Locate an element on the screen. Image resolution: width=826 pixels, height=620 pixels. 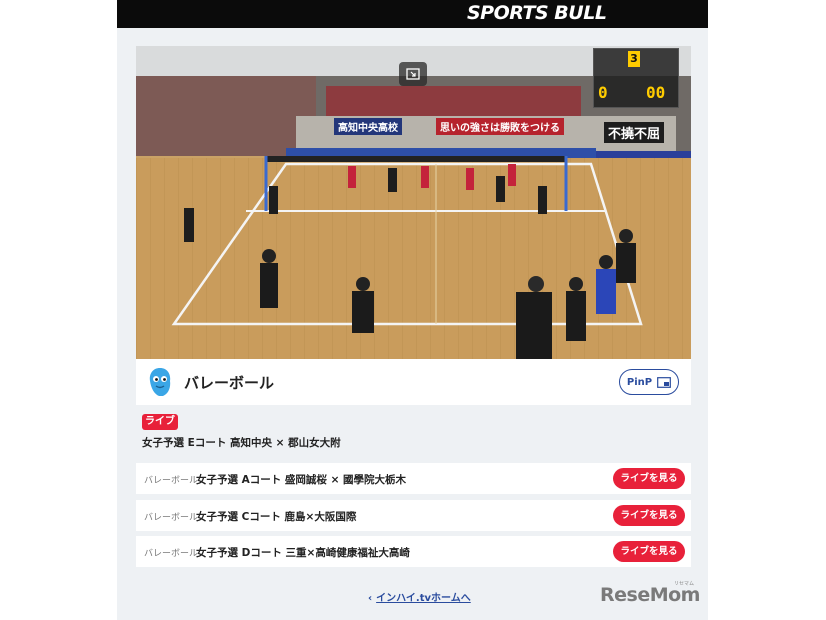
match-row: バレーボール 女子予選 Cコート 鹿島×大阪国際 ライブを見る is located at coordinates (413, 515).